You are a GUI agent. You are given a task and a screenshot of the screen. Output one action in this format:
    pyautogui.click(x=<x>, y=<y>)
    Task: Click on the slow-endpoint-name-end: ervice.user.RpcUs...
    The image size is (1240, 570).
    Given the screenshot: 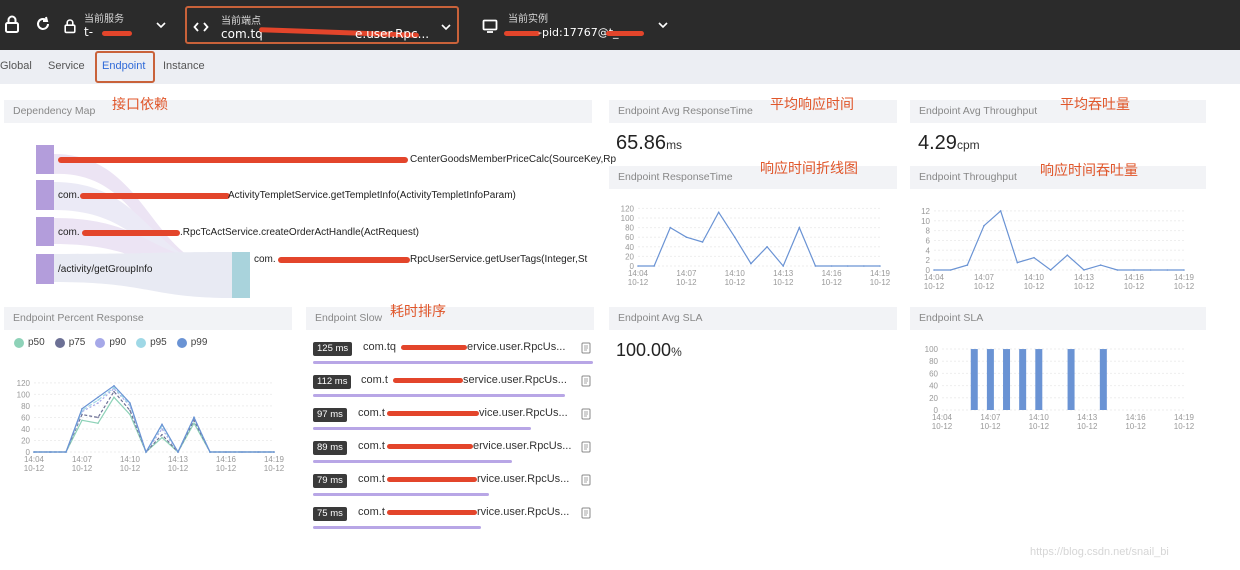 What is the action you would take?
    pyautogui.click(x=522, y=446)
    